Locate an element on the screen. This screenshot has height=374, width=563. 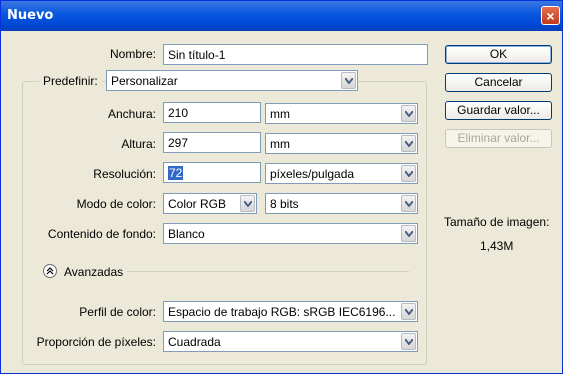
title-bar: Nuevo × is located at coordinates (281, 16).